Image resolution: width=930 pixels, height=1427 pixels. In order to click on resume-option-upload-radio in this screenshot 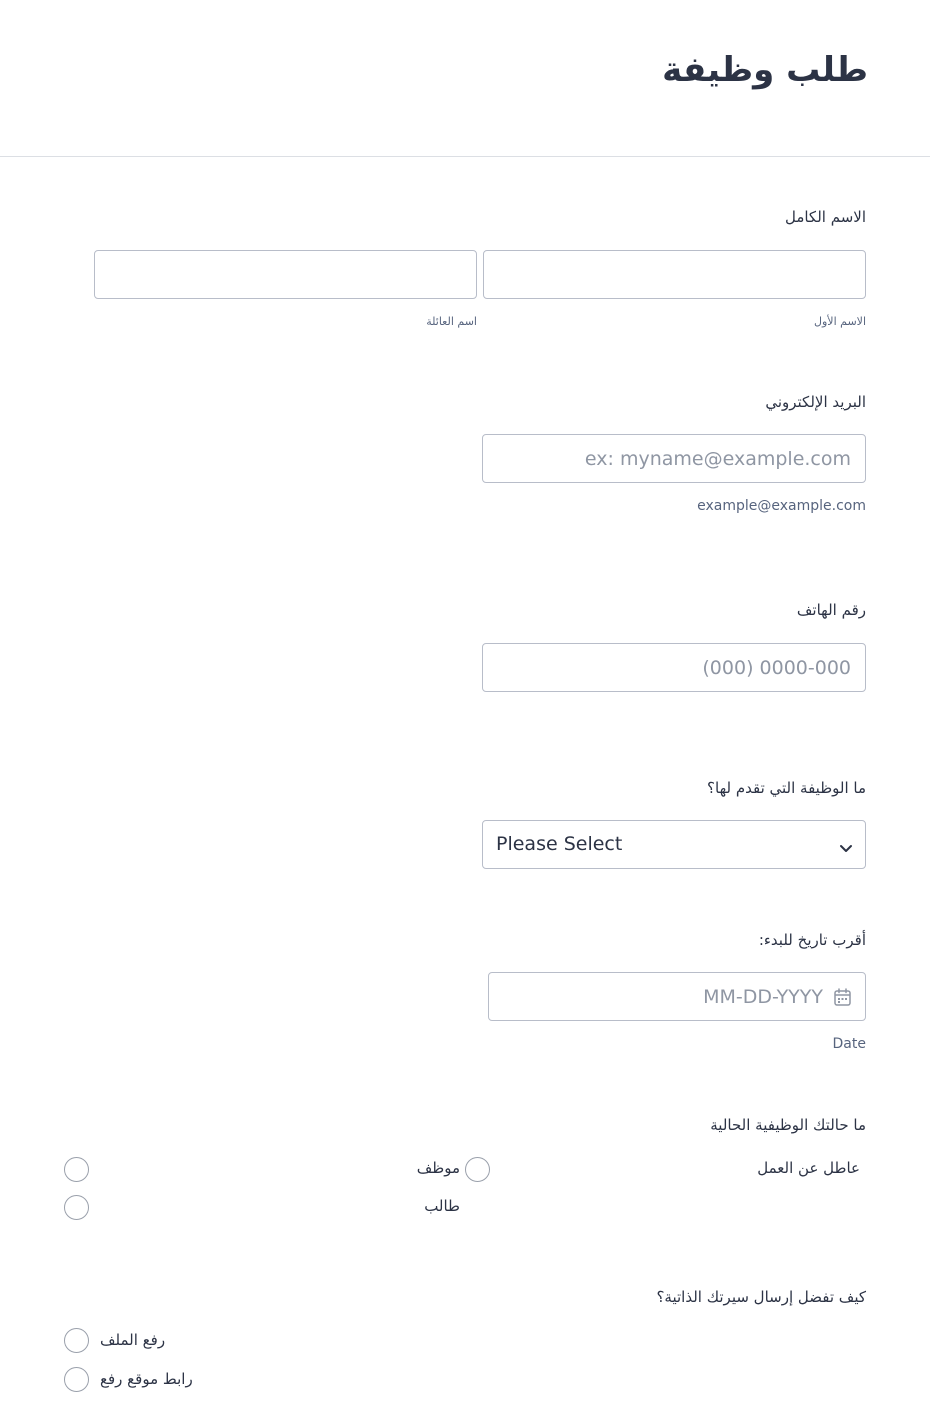, I will do `click(76, 1340)`.